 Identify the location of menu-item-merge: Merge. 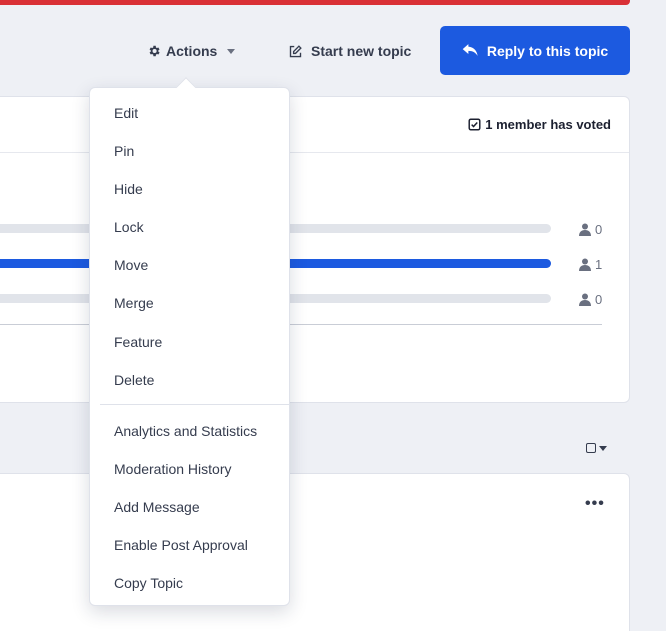
(134, 303).